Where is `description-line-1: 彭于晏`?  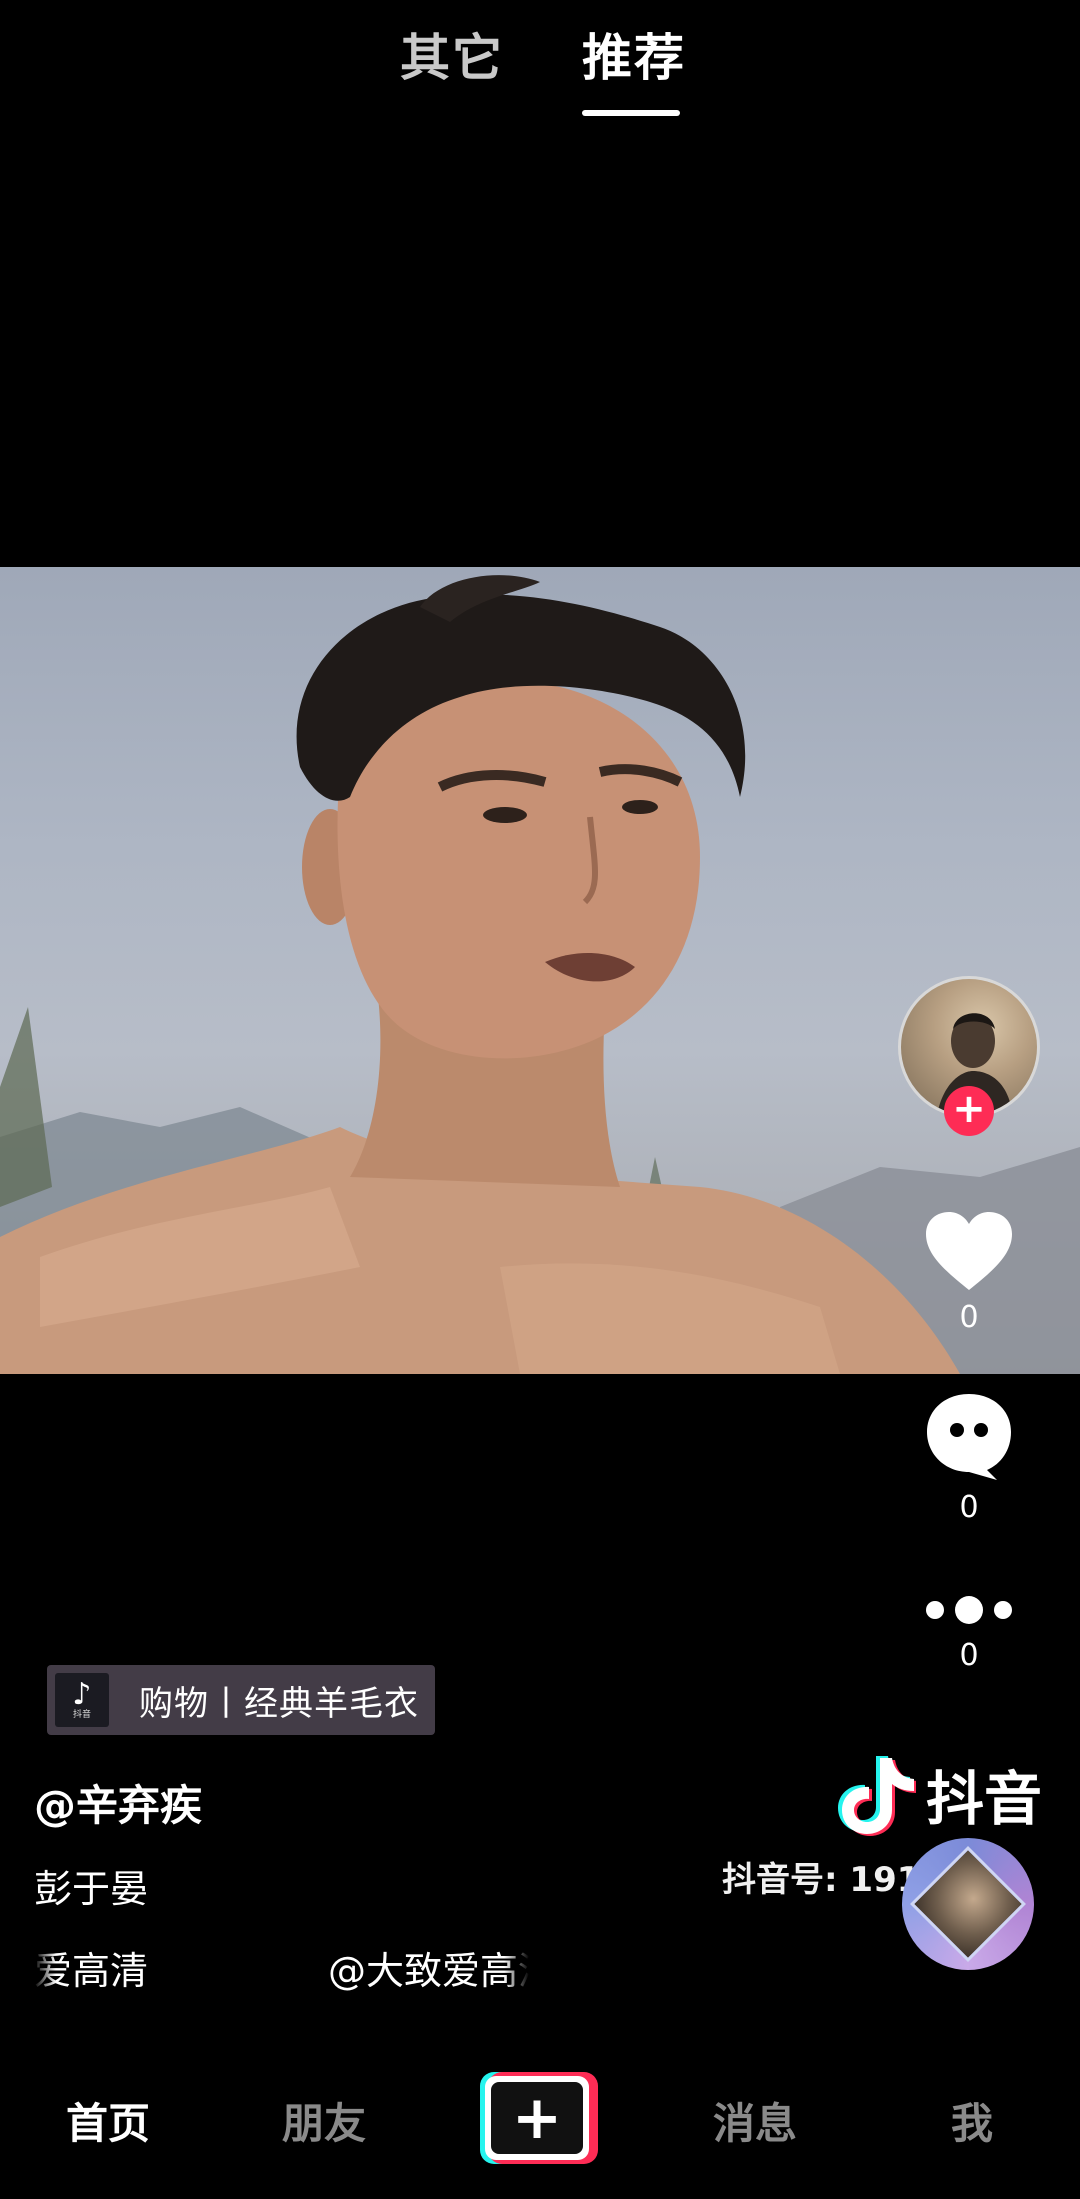 description-line-1: 彭于晏 is located at coordinates (91, 1889).